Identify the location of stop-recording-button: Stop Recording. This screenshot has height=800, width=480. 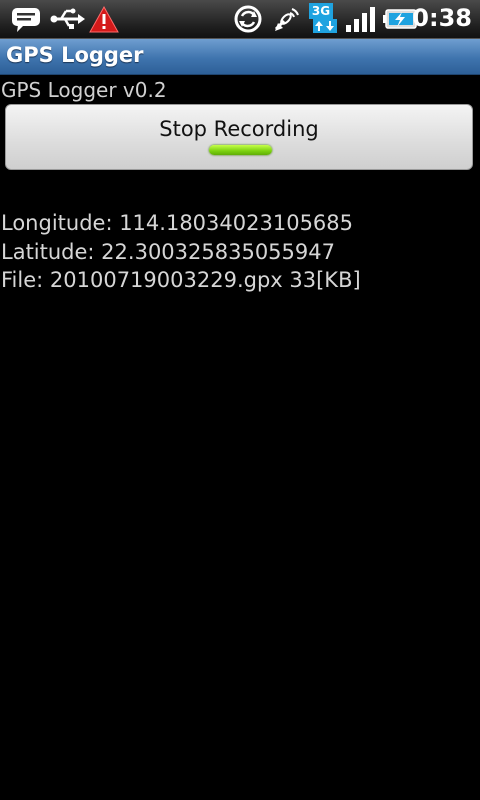
(239, 137).